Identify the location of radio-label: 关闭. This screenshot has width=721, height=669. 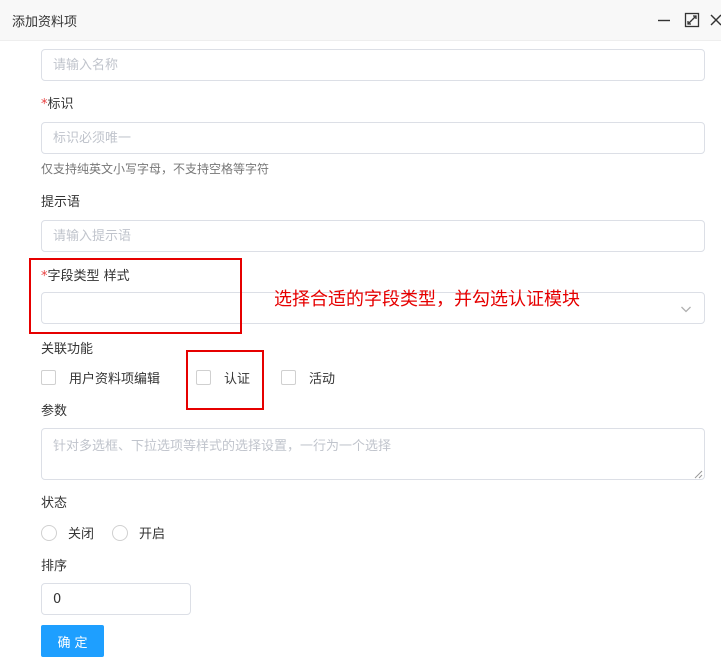
(81, 534).